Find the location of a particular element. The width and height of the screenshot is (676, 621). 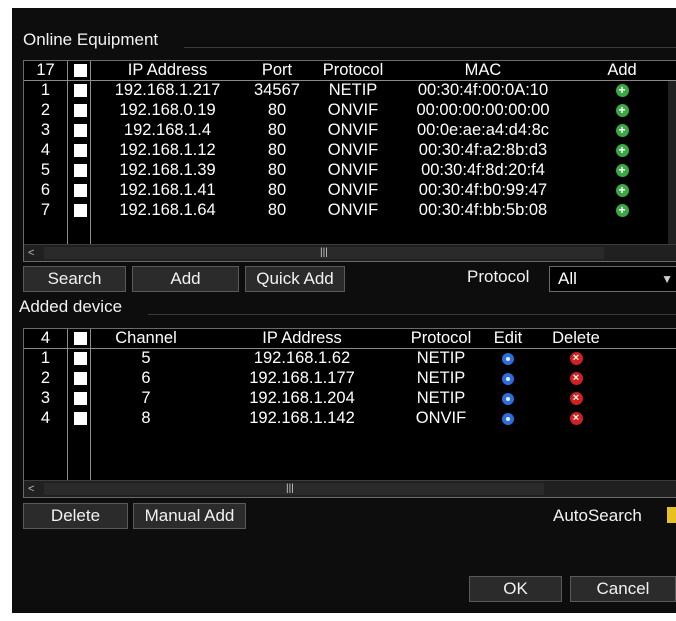

row-number: 7 is located at coordinates (45, 210).